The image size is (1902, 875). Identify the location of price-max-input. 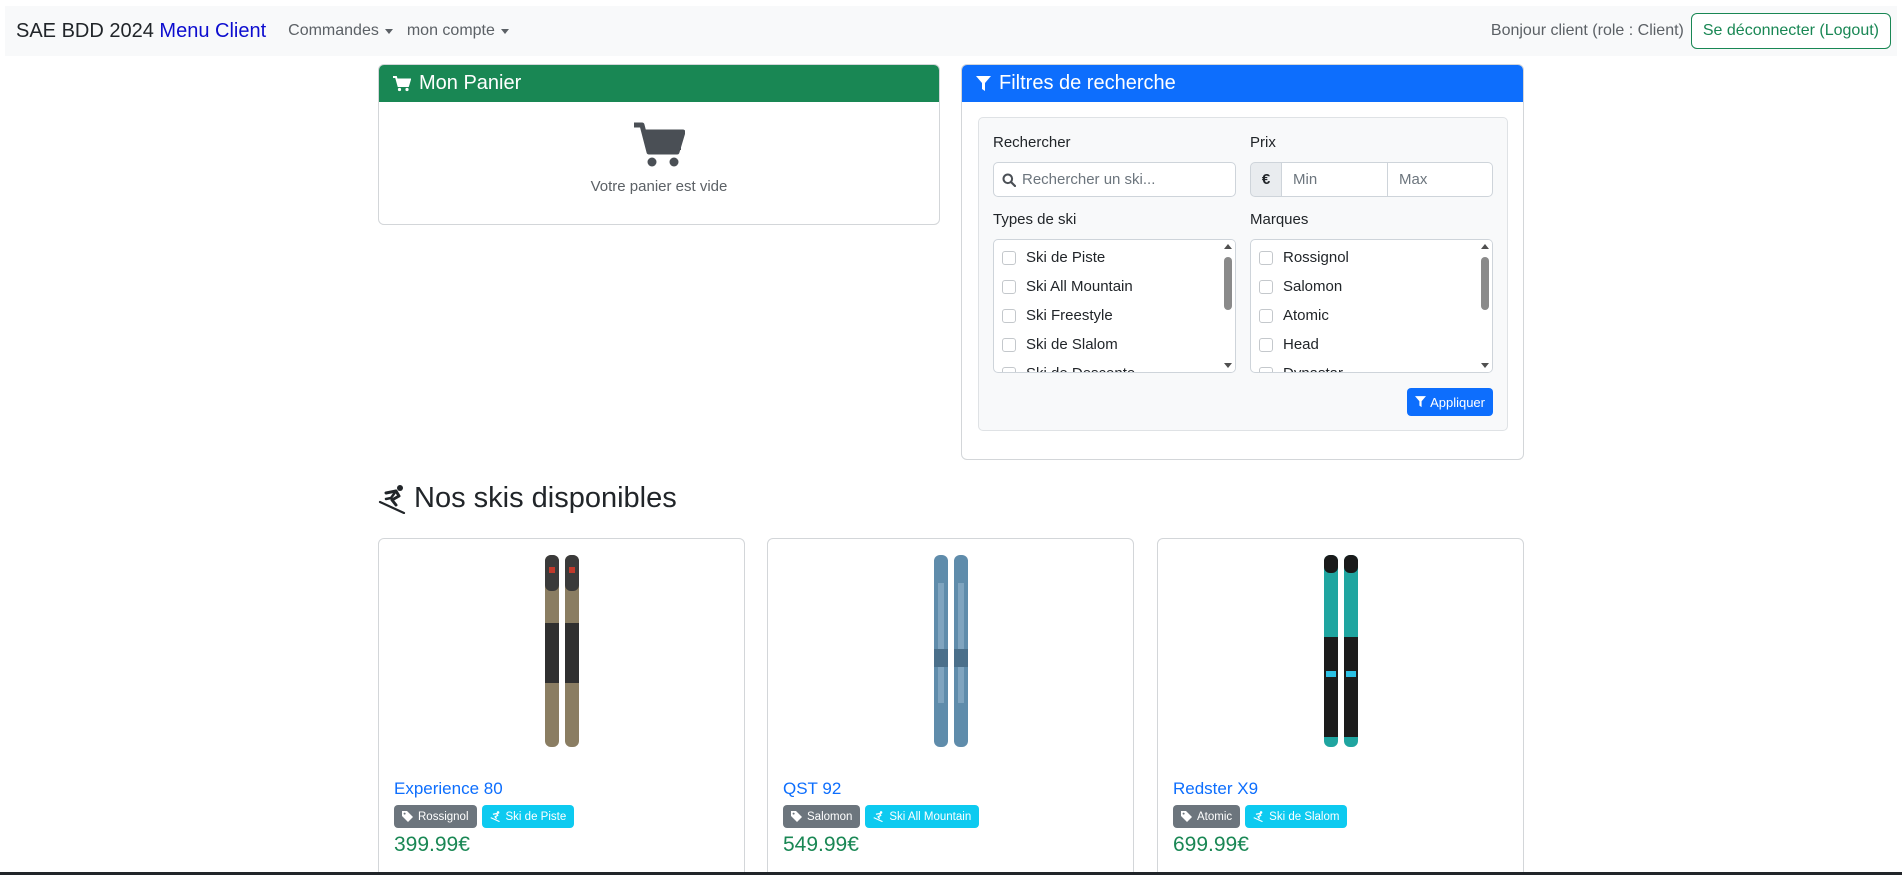
(1440, 179).